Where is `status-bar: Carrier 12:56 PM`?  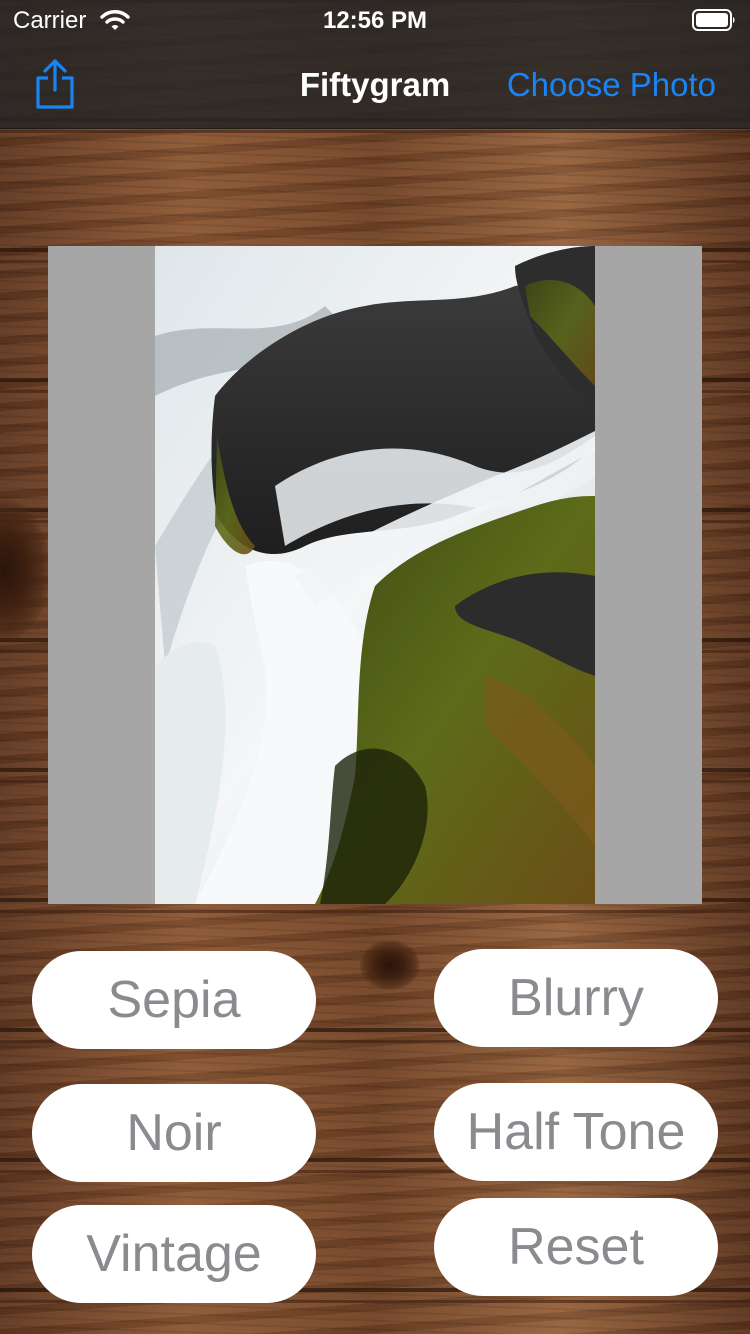
status-bar: Carrier 12:56 PM is located at coordinates (375, 20).